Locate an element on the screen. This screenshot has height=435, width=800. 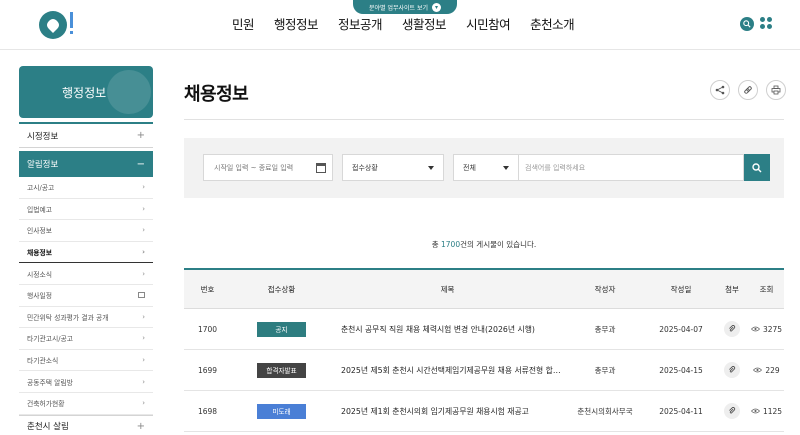
table-header: 번호 접수상황 제목 작성자 작성일 첨부 조회 is located at coordinates (484, 288).